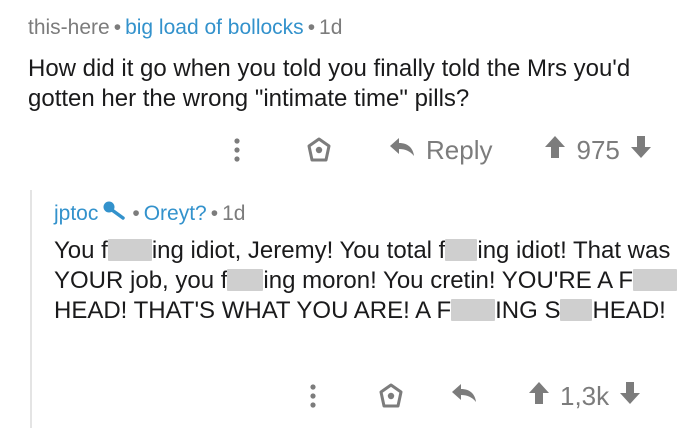 The image size is (700, 428). What do you see at coordinates (358, 28) in the screenshot?
I see `comment-meta: this-here • big load of bollocks • 1d` at bounding box center [358, 28].